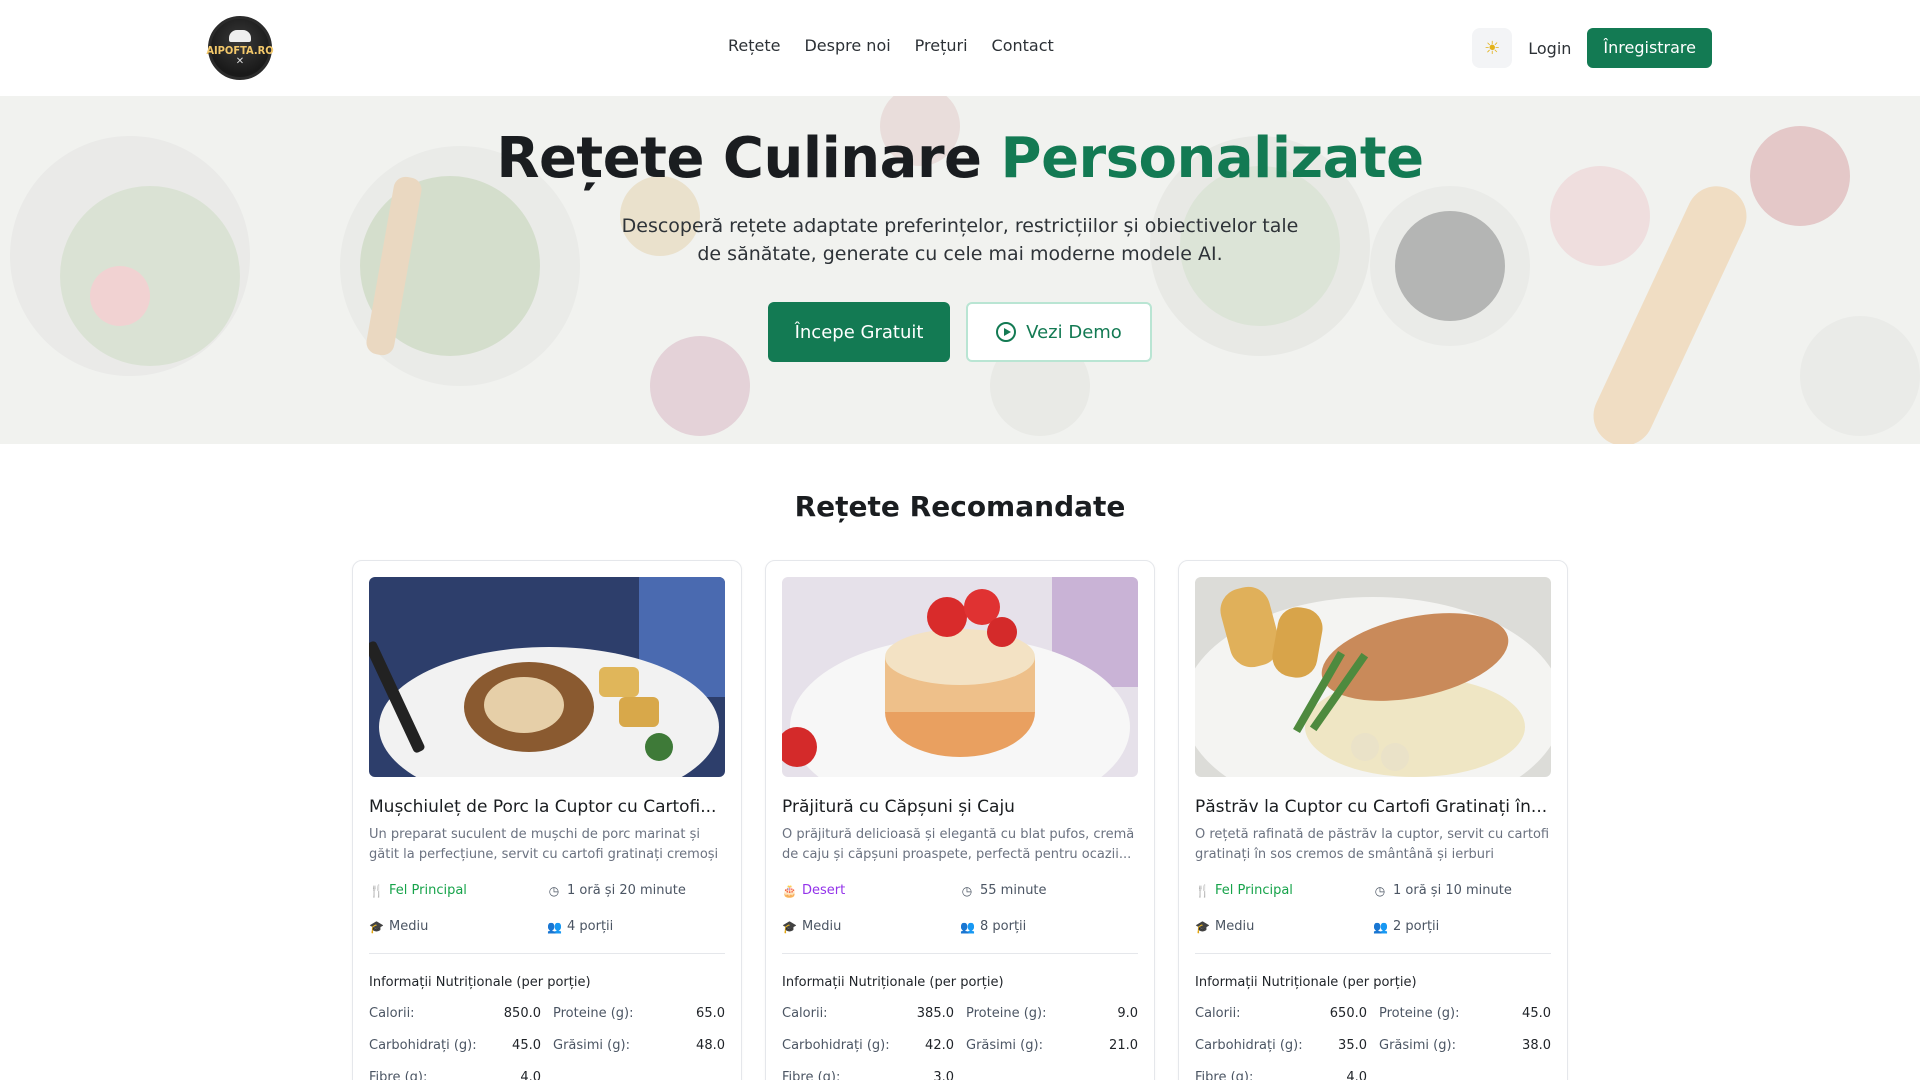 This screenshot has width=1920, height=1080. I want to click on nutrition-row: Carbohidrați (g): 45.0 Grăsimi (g): 48.0, so click(547, 1045).